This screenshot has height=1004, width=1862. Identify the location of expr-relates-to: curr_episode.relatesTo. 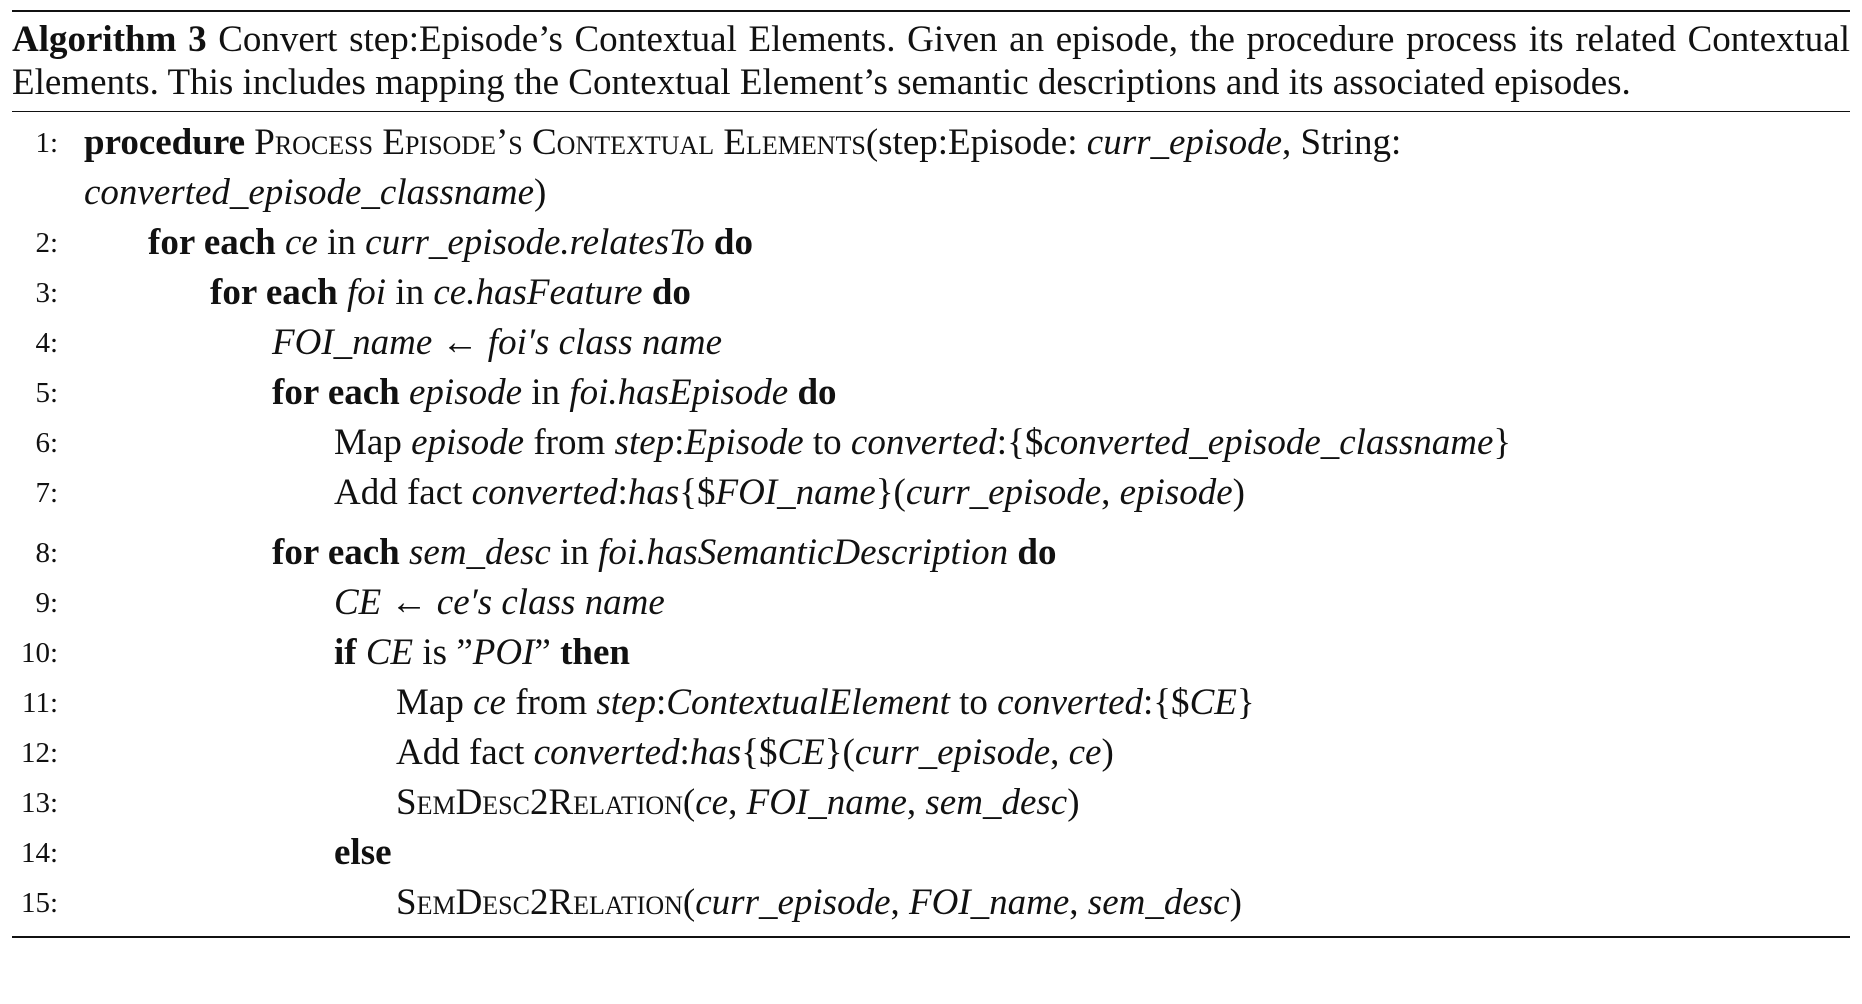
(535, 242).